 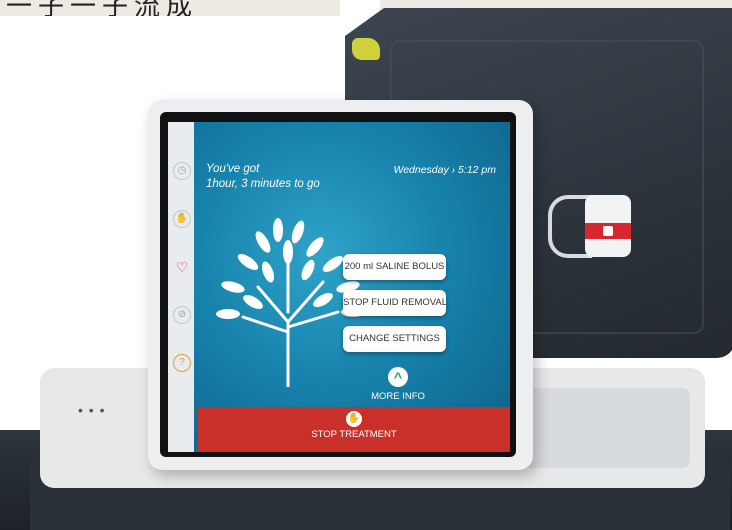 I want to click on lid-hook, so click(x=366, y=49).